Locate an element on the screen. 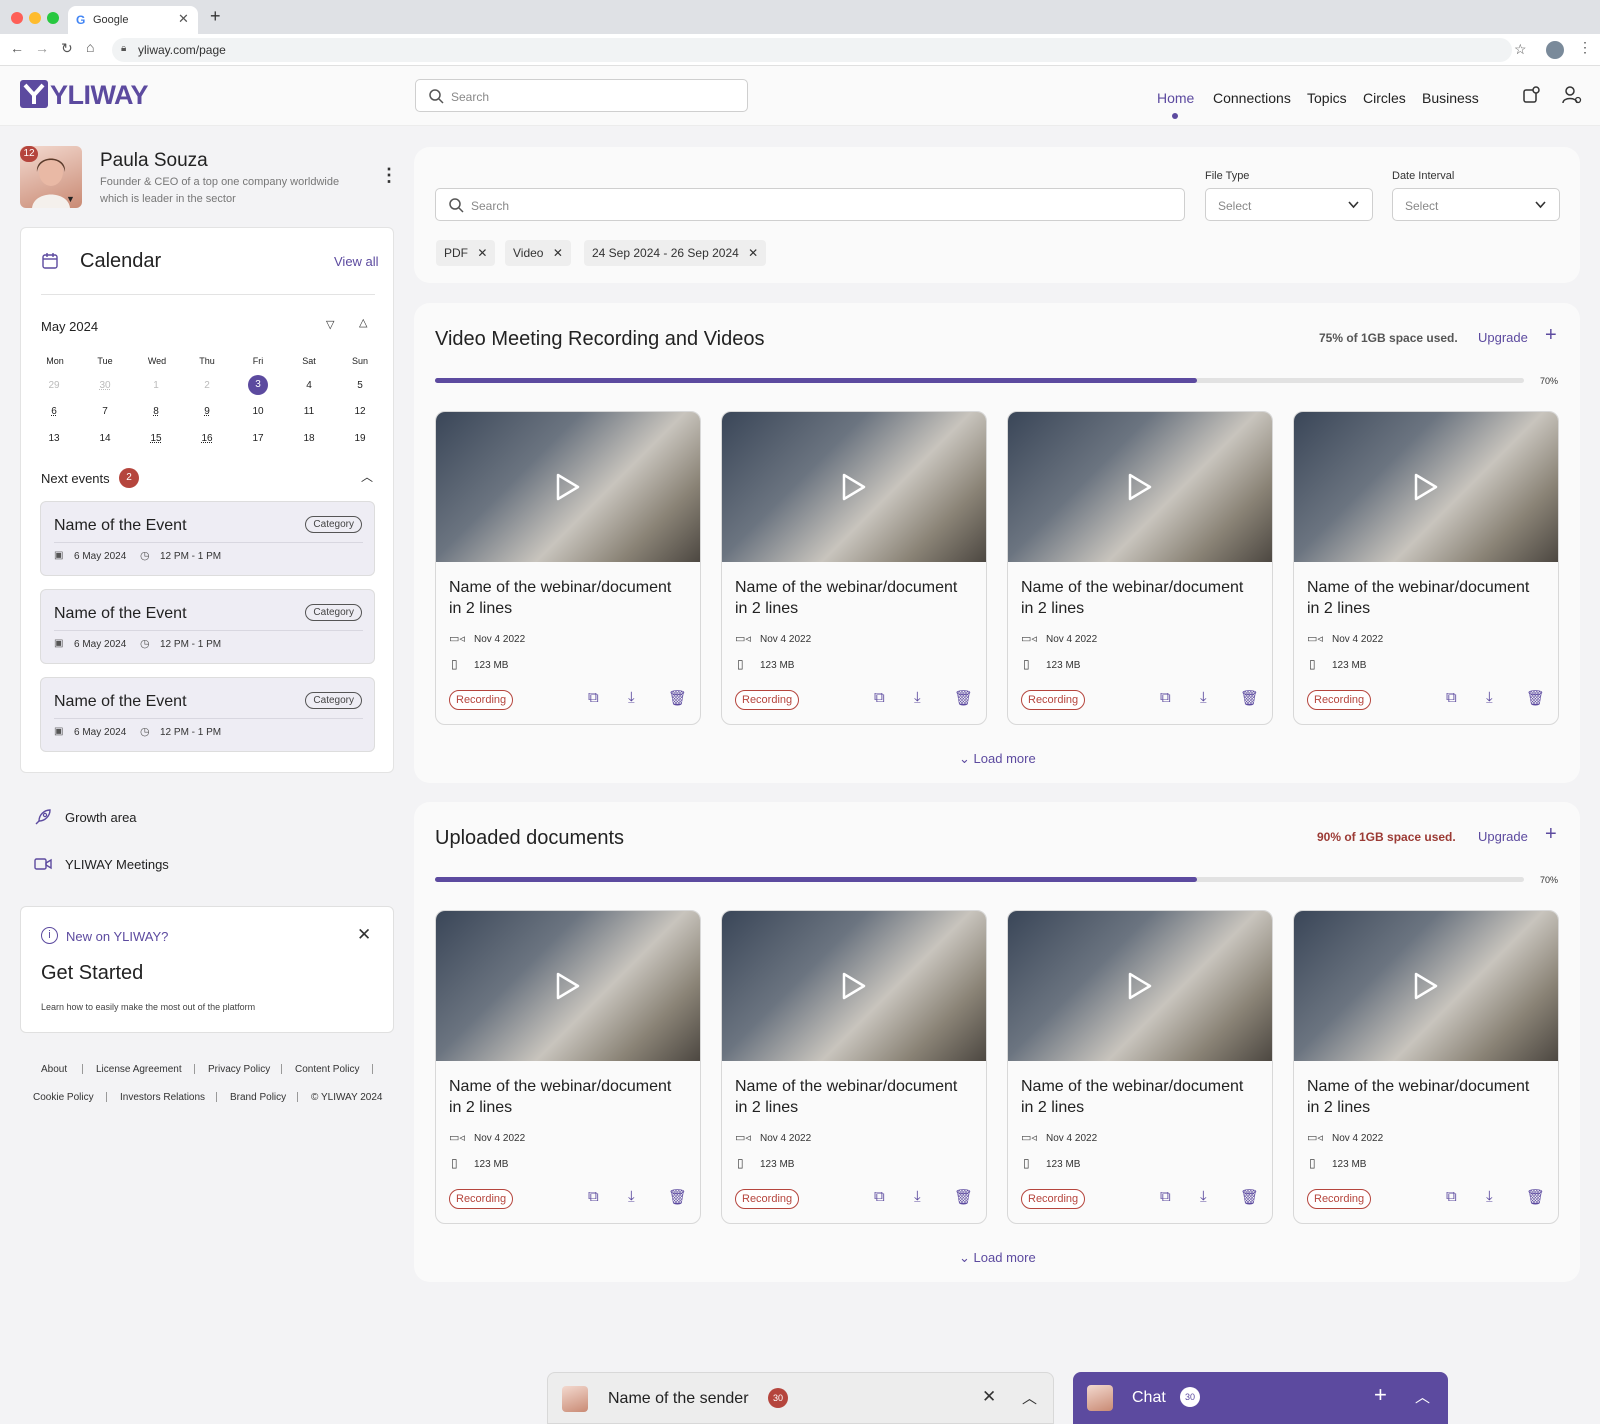 This screenshot has height=1424, width=1600. forward-icon: → is located at coordinates (42, 48).